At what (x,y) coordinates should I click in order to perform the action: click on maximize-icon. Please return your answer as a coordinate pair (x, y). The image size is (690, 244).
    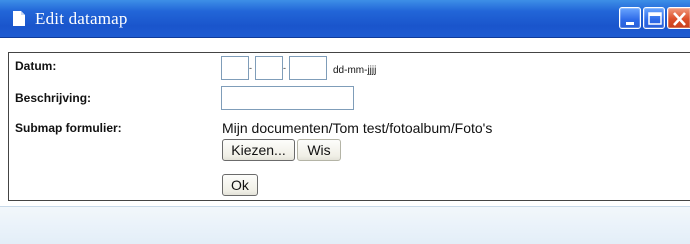
    Looking at the image, I should click on (655, 18).